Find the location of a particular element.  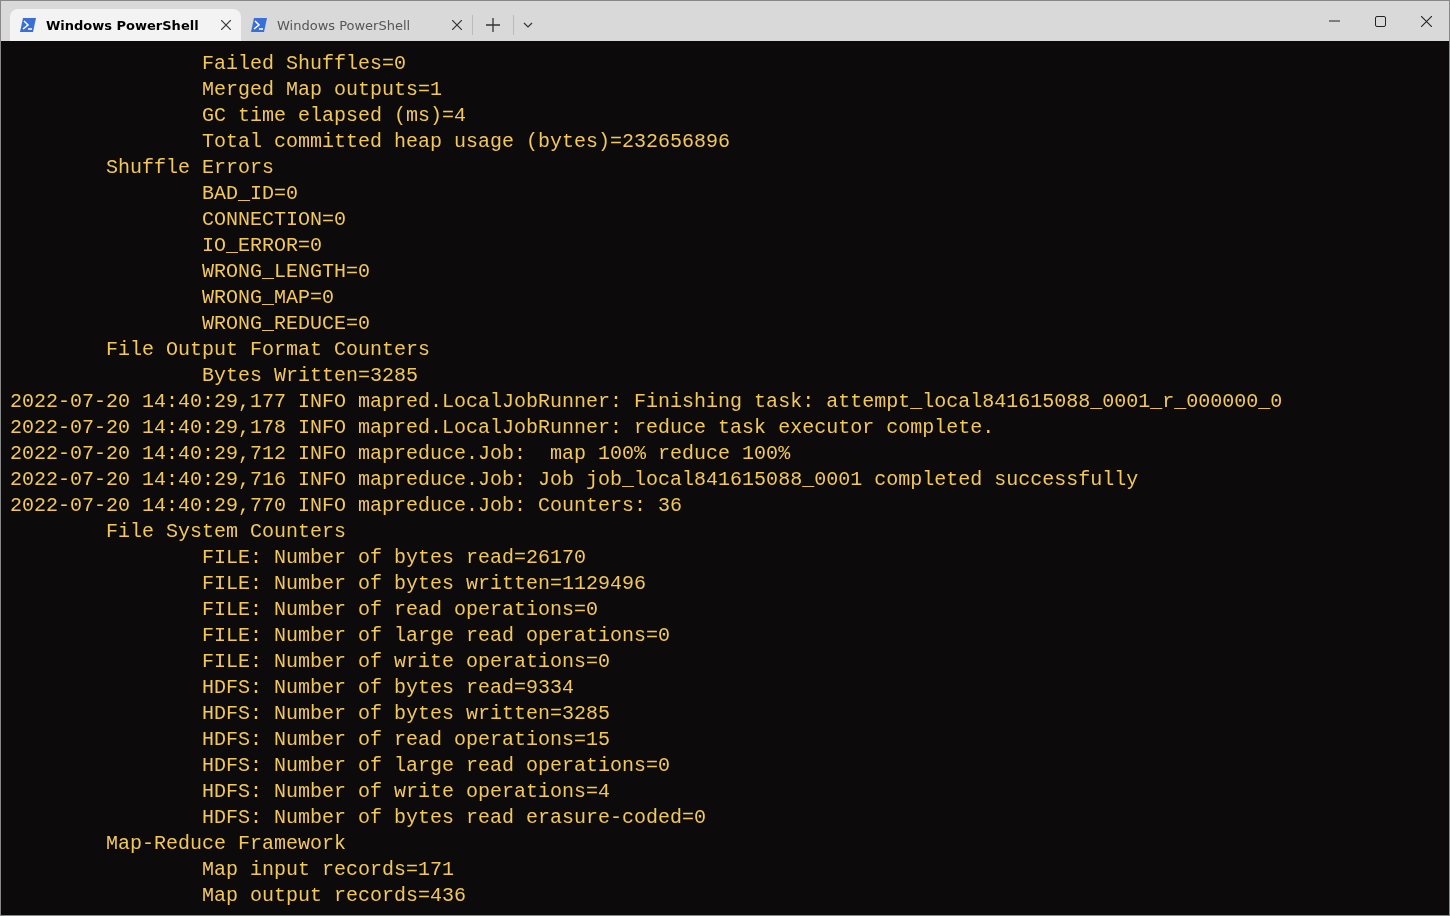

chevron-down-icon is located at coordinates (528, 25).